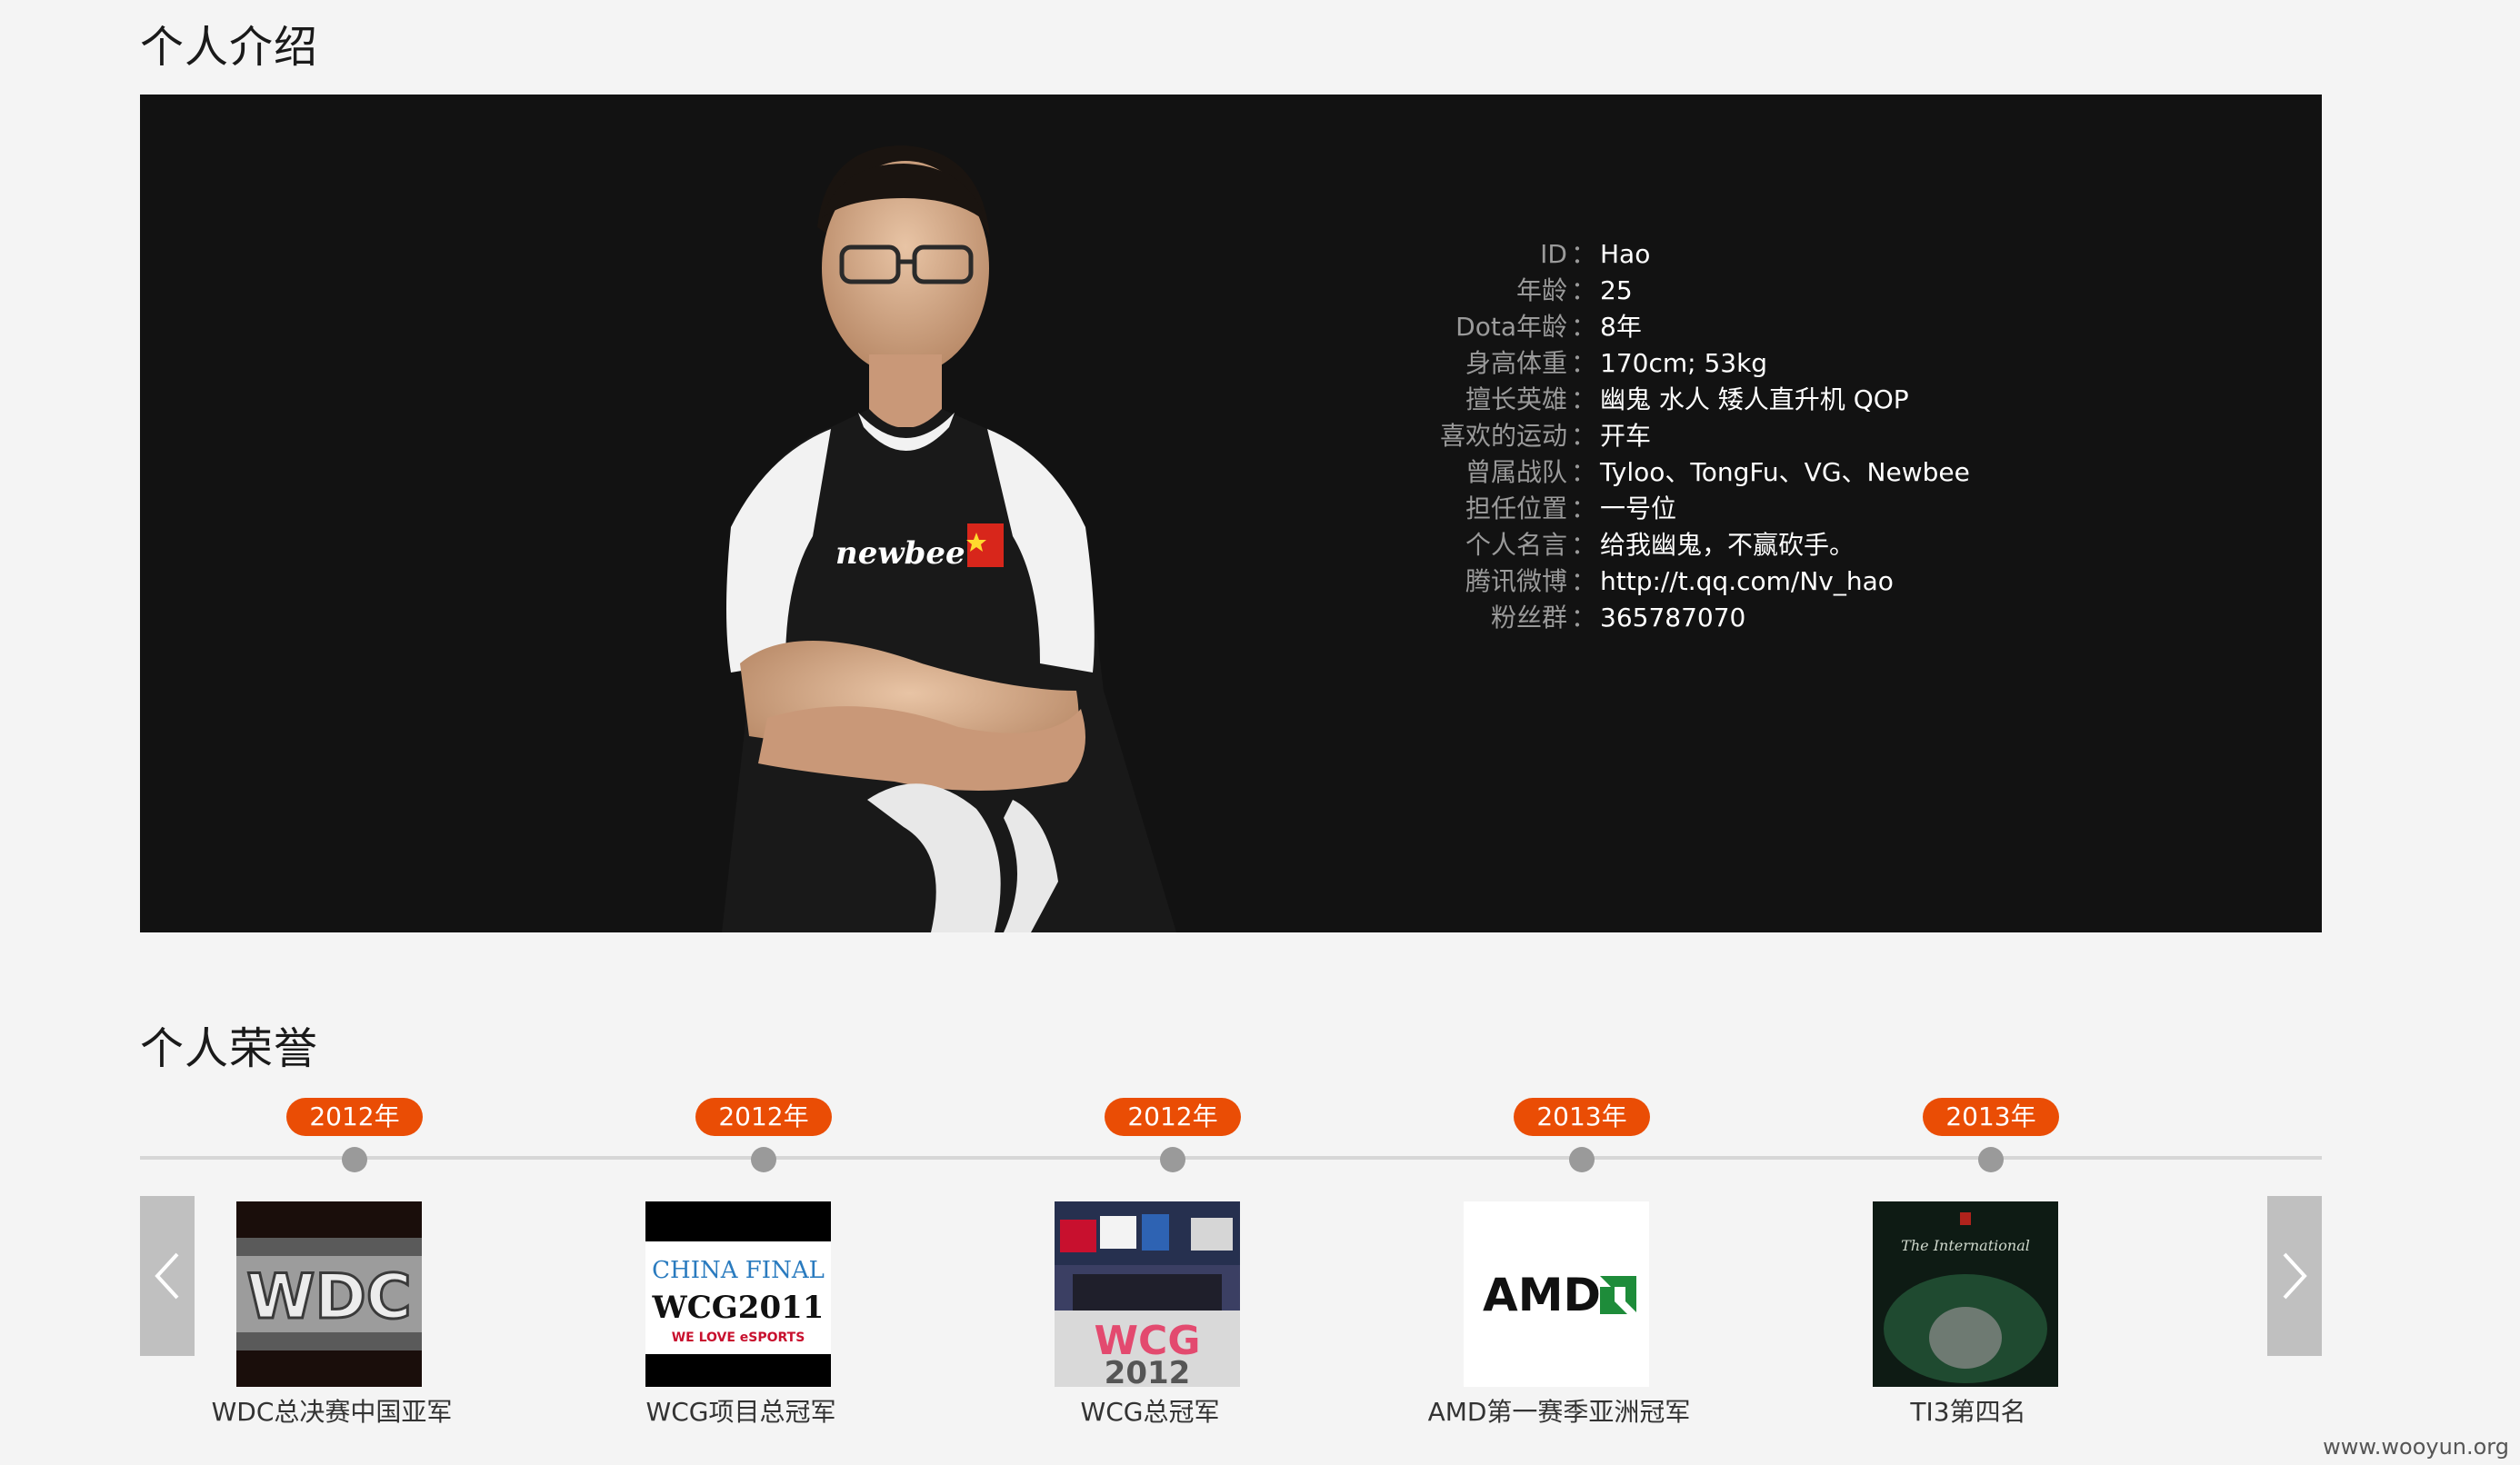 Image resolution: width=2520 pixels, height=1465 pixels. I want to click on award-caption: WCG总冠军, so click(1150, 1412).